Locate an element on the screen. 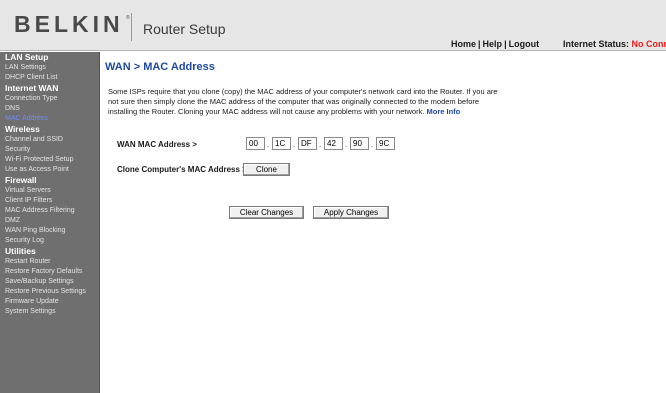 The height and width of the screenshot is (393, 666). more-info-link: More Info is located at coordinates (444, 111).